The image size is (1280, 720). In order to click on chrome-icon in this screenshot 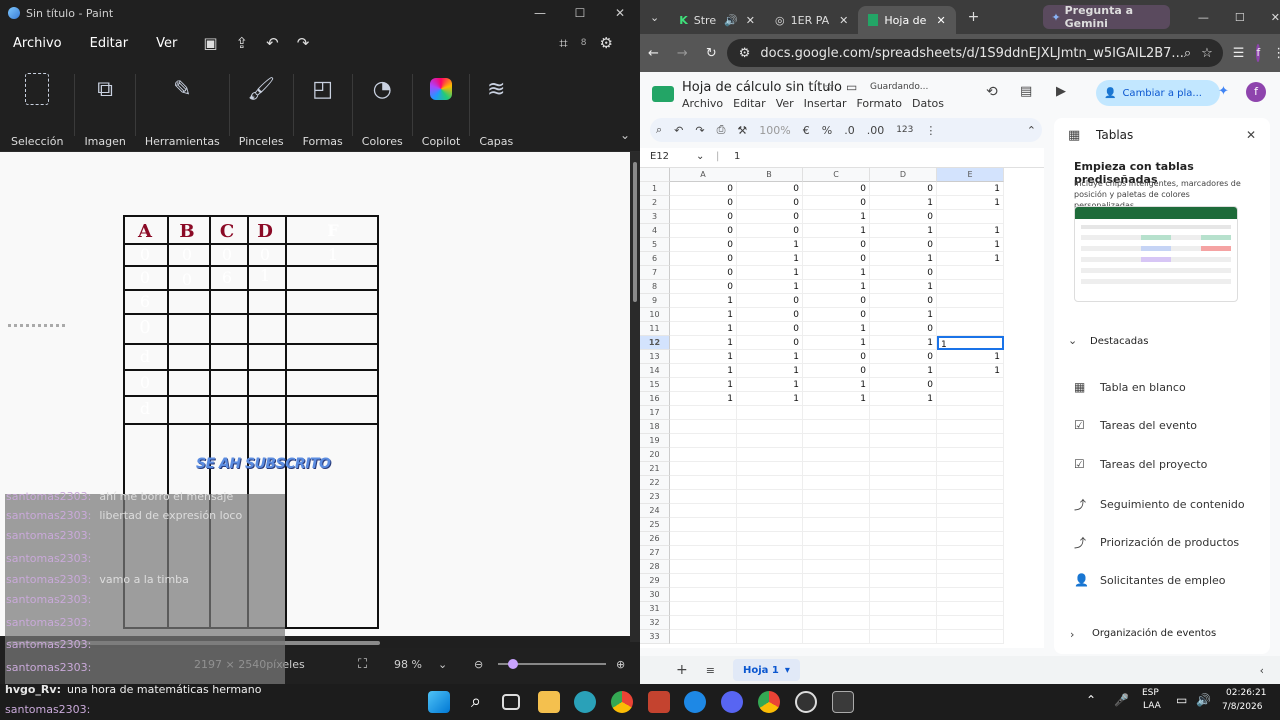, I will do `click(622, 702)`.